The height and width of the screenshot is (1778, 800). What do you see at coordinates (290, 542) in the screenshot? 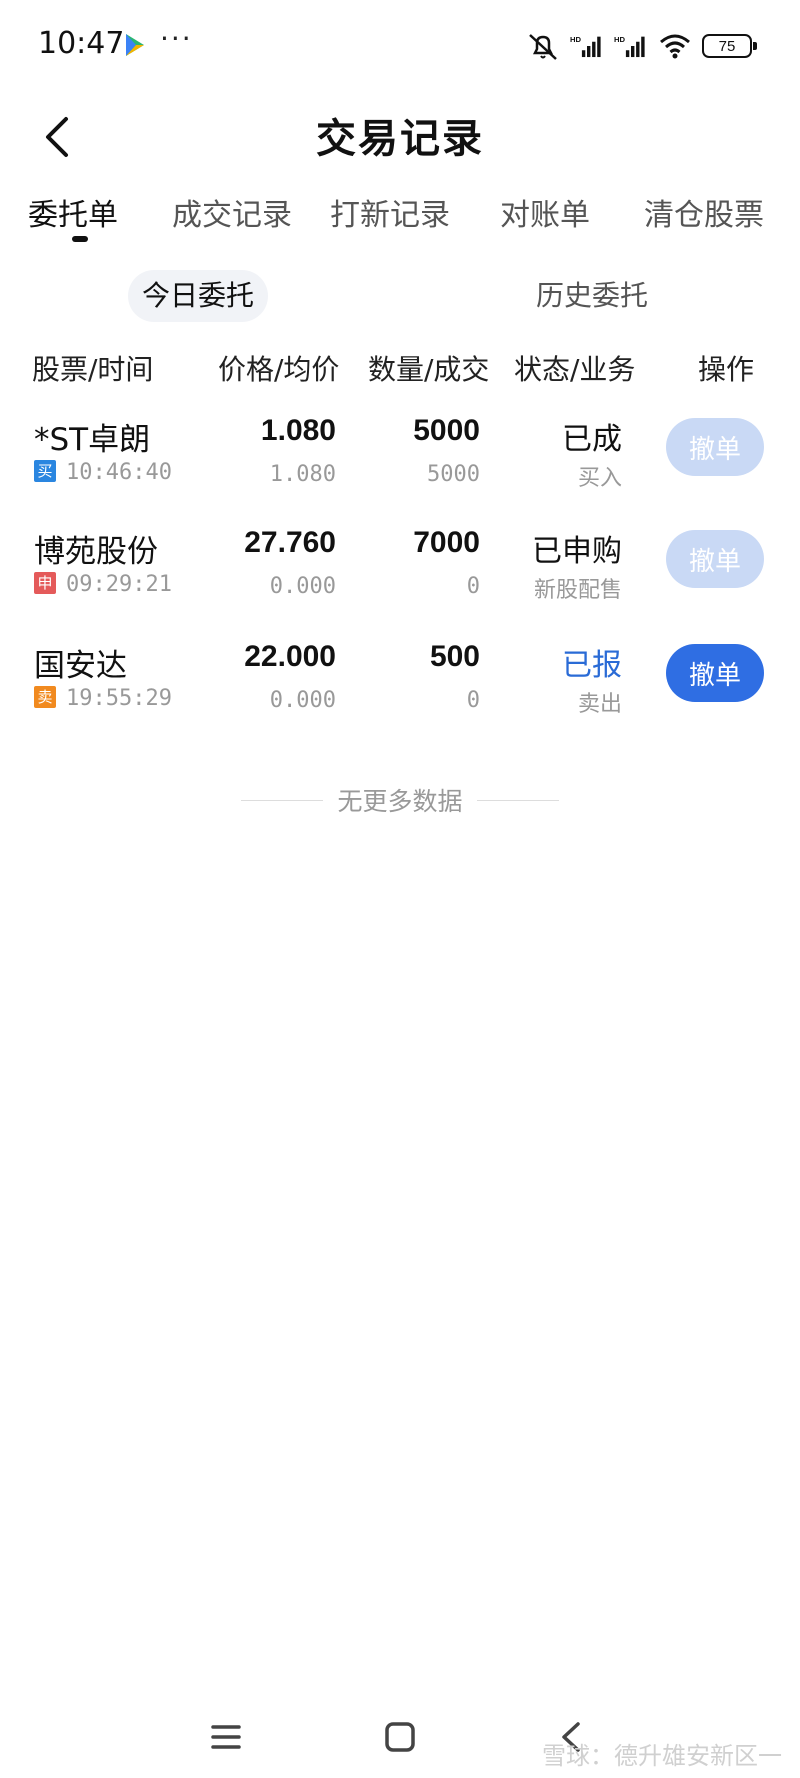
I see `order-price: 27.760` at bounding box center [290, 542].